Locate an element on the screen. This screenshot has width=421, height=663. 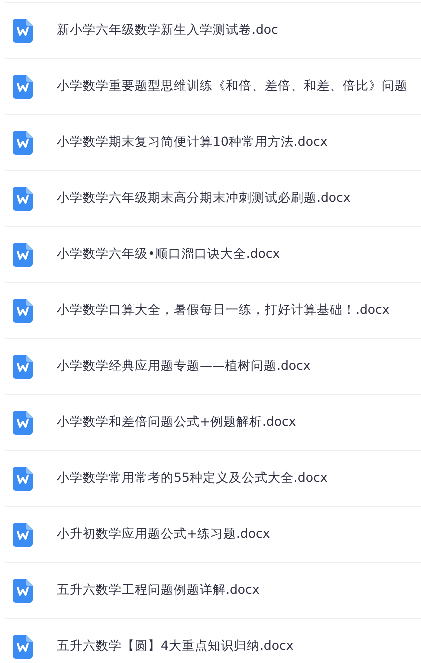
file-name: 小学数学口算大全，暑假每日一练，打好计算基础！.docx is located at coordinates (223, 310).